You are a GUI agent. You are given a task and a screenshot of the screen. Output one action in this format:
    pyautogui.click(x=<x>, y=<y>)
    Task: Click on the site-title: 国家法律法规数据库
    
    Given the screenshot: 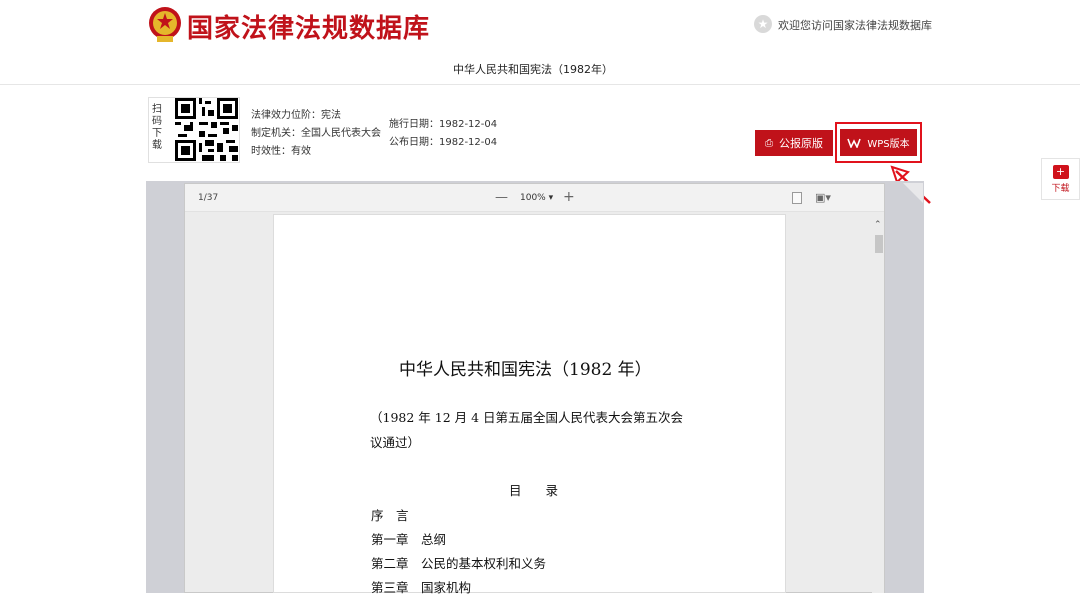 What is the action you would take?
    pyautogui.click(x=308, y=26)
    